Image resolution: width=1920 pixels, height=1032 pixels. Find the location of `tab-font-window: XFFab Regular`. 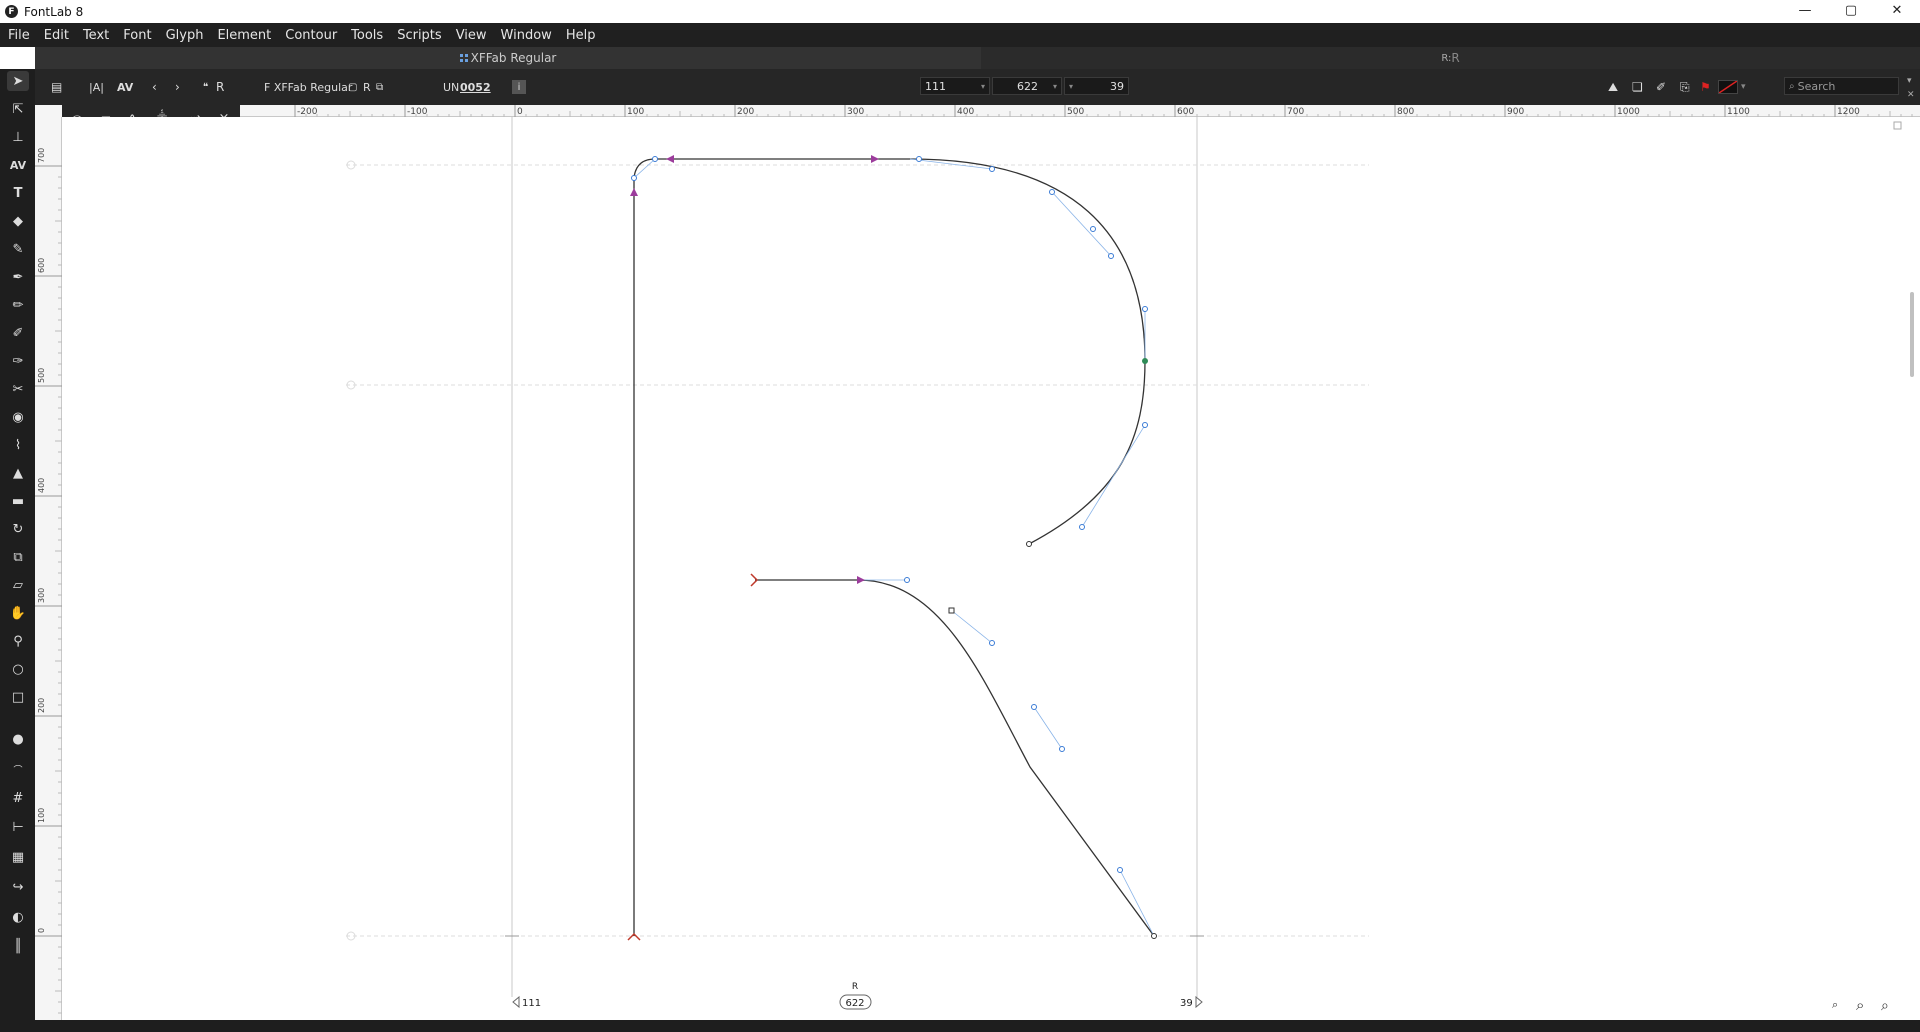

tab-font-window: XFFab Regular is located at coordinates (508, 58).